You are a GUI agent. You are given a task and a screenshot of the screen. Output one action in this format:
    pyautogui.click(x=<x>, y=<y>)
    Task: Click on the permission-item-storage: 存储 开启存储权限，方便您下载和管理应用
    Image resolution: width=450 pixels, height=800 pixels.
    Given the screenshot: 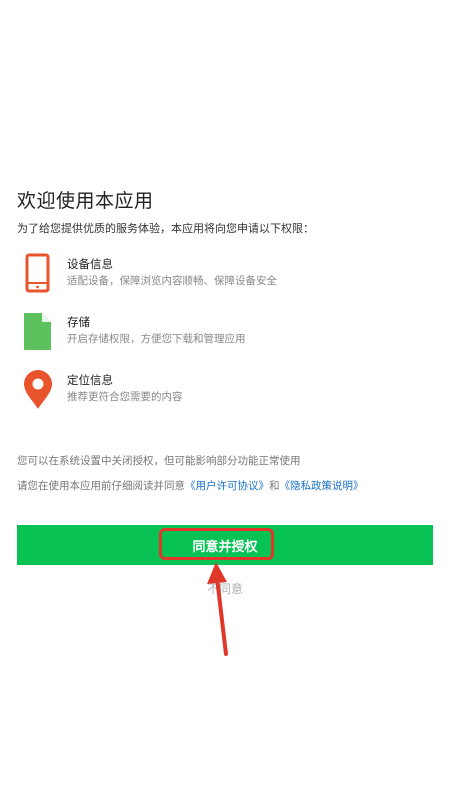 What is the action you would take?
    pyautogui.click(x=222, y=333)
    